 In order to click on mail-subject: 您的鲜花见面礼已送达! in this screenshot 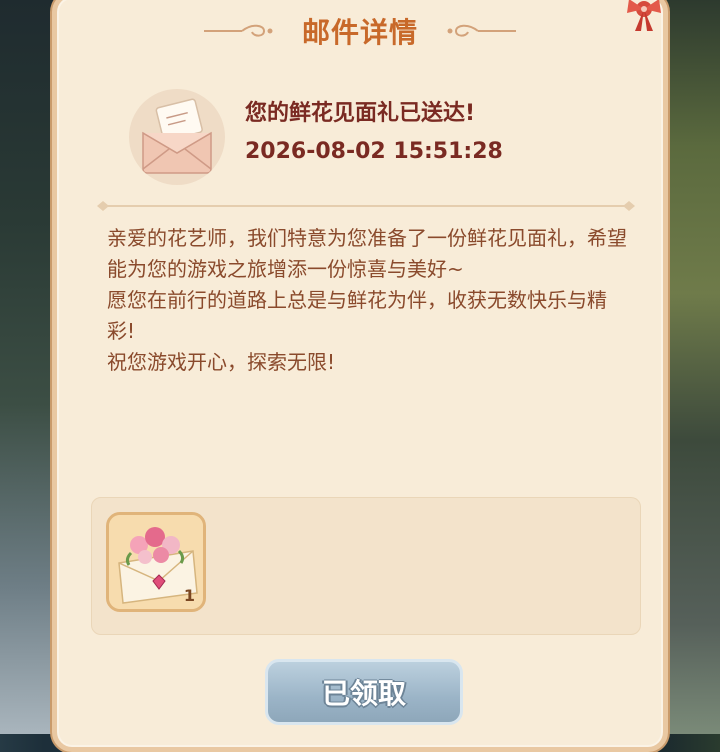, I will do `click(360, 113)`.